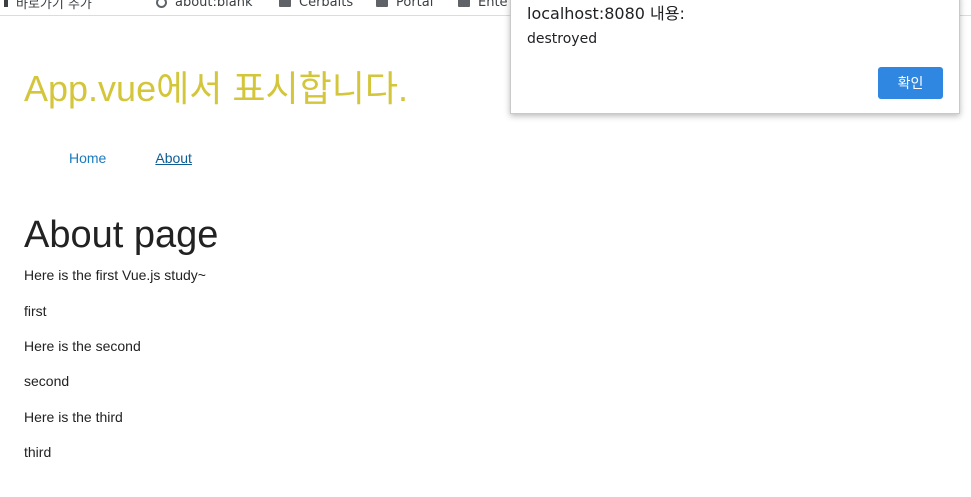 The height and width of the screenshot is (497, 971). Describe the element at coordinates (326, 5) in the screenshot. I see `bookmark-label: Cerbaits` at that location.